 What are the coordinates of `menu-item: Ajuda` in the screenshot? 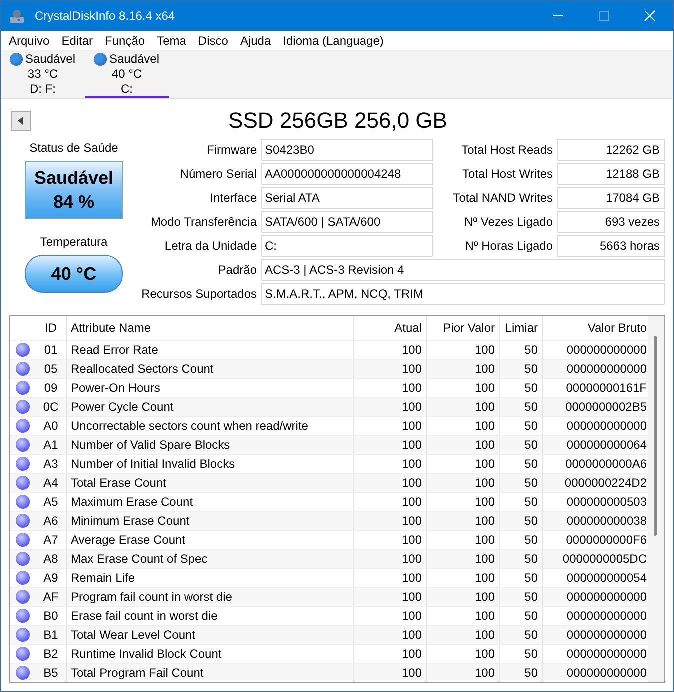 It's located at (256, 41).